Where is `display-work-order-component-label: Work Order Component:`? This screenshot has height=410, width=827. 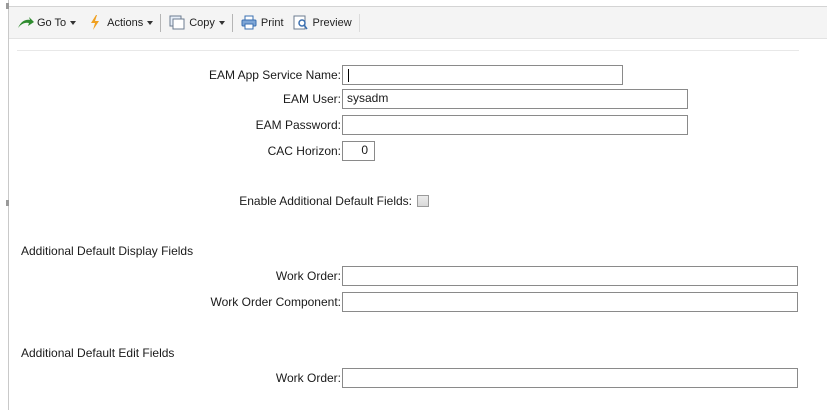 display-work-order-component-label: Work Order Component: is located at coordinates (276, 302).